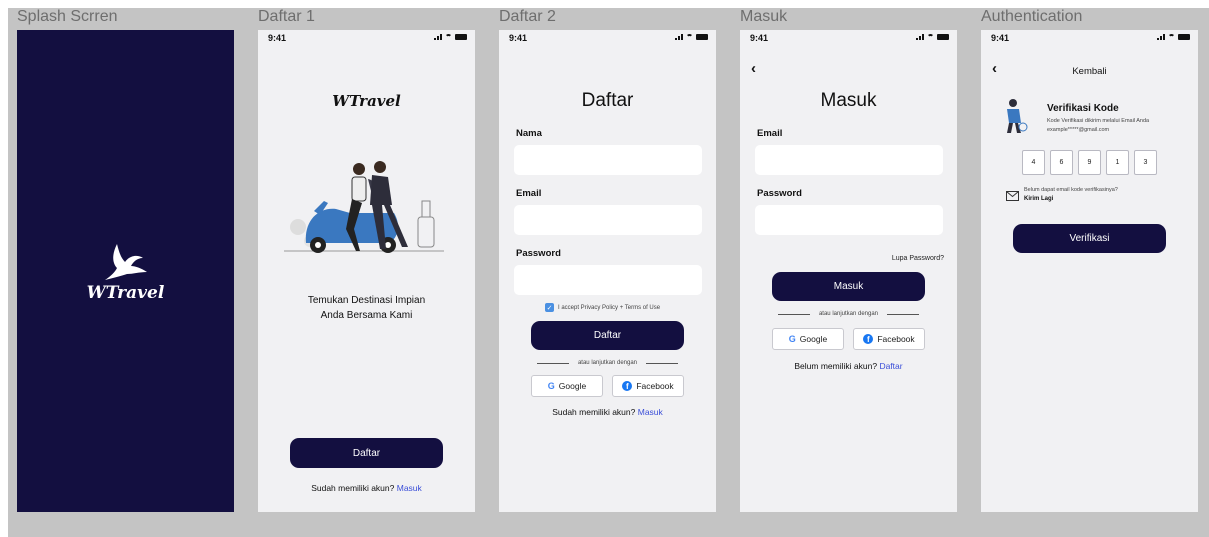 The height and width of the screenshot is (537, 1209). I want to click on frame-label-auth: Authentication, so click(1032, 16).